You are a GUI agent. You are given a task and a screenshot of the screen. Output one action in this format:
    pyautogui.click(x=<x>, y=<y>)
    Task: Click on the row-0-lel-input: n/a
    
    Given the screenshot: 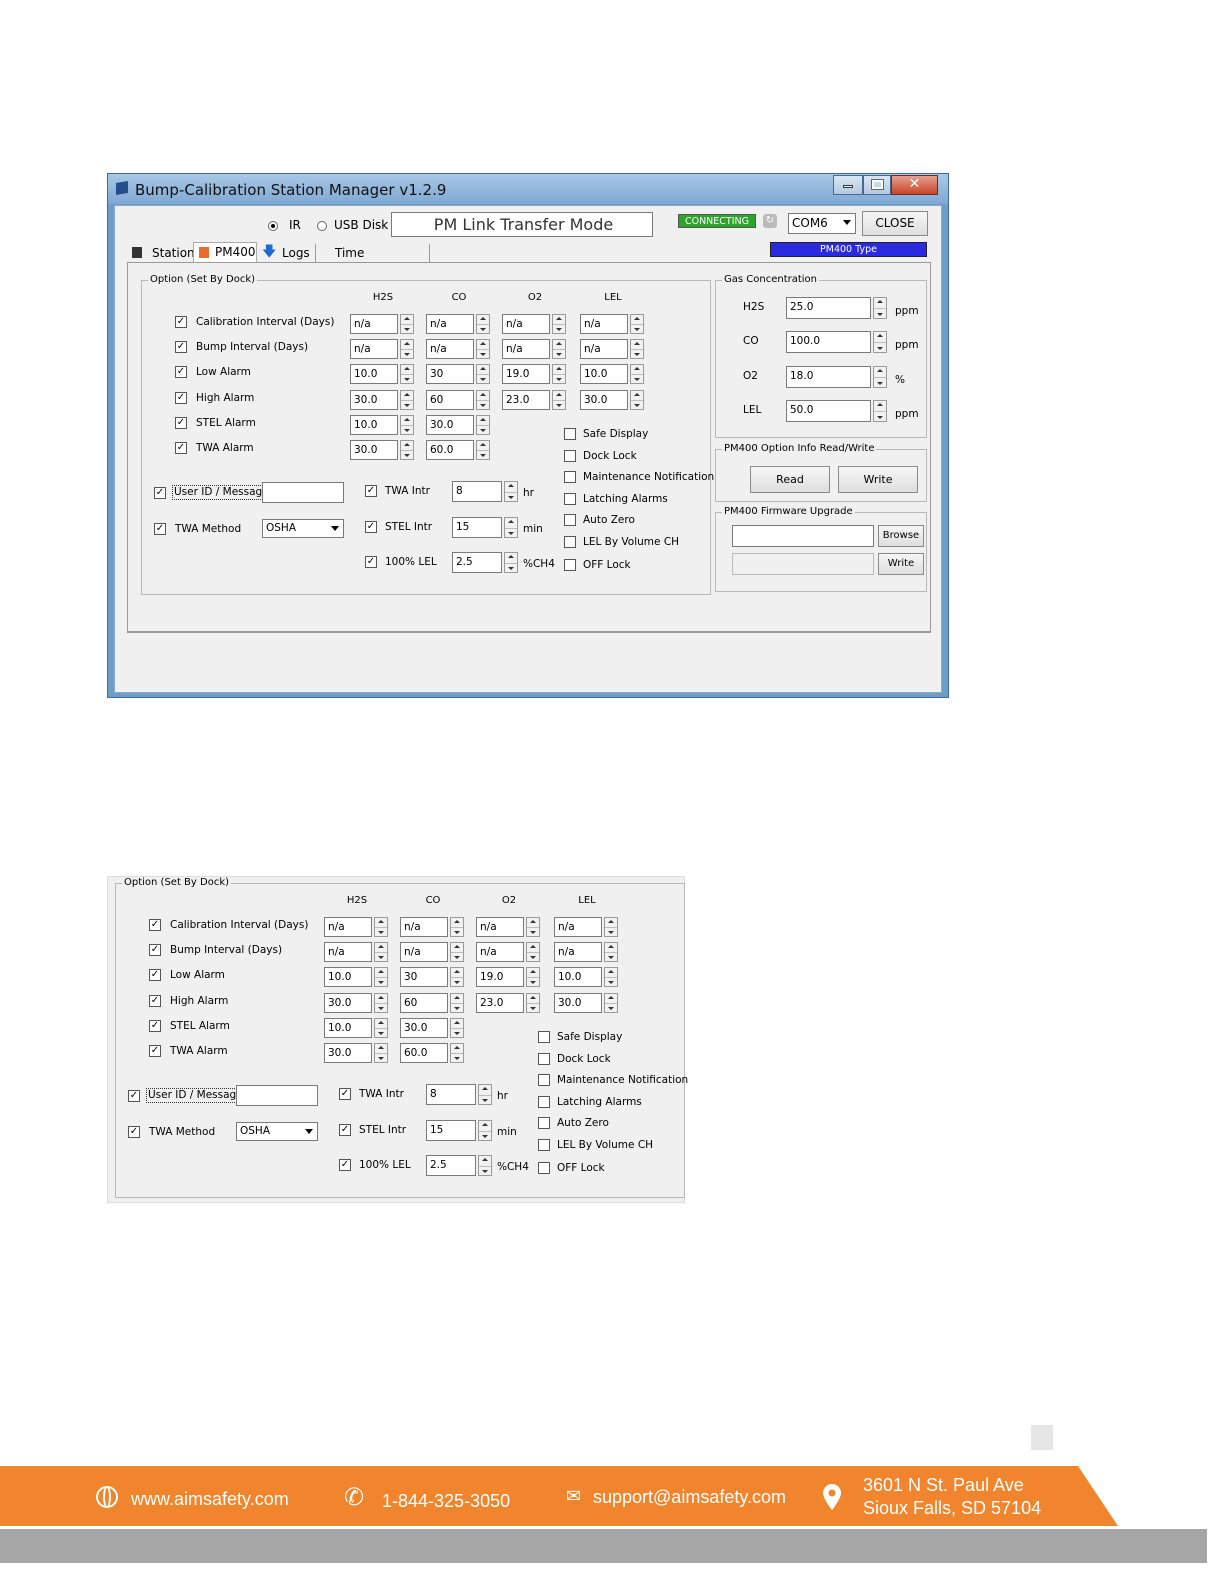 What is the action you would take?
    pyautogui.click(x=578, y=927)
    